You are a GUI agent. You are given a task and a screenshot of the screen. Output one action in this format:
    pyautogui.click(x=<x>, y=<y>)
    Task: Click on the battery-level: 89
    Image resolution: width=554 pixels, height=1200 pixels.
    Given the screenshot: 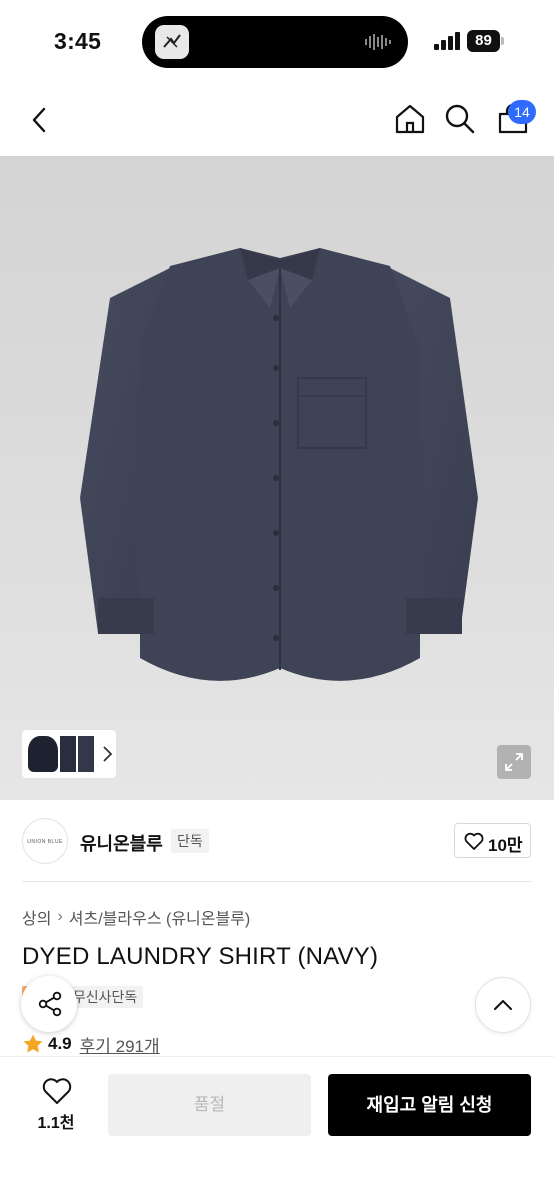 What is the action you would take?
    pyautogui.click(x=483, y=41)
    